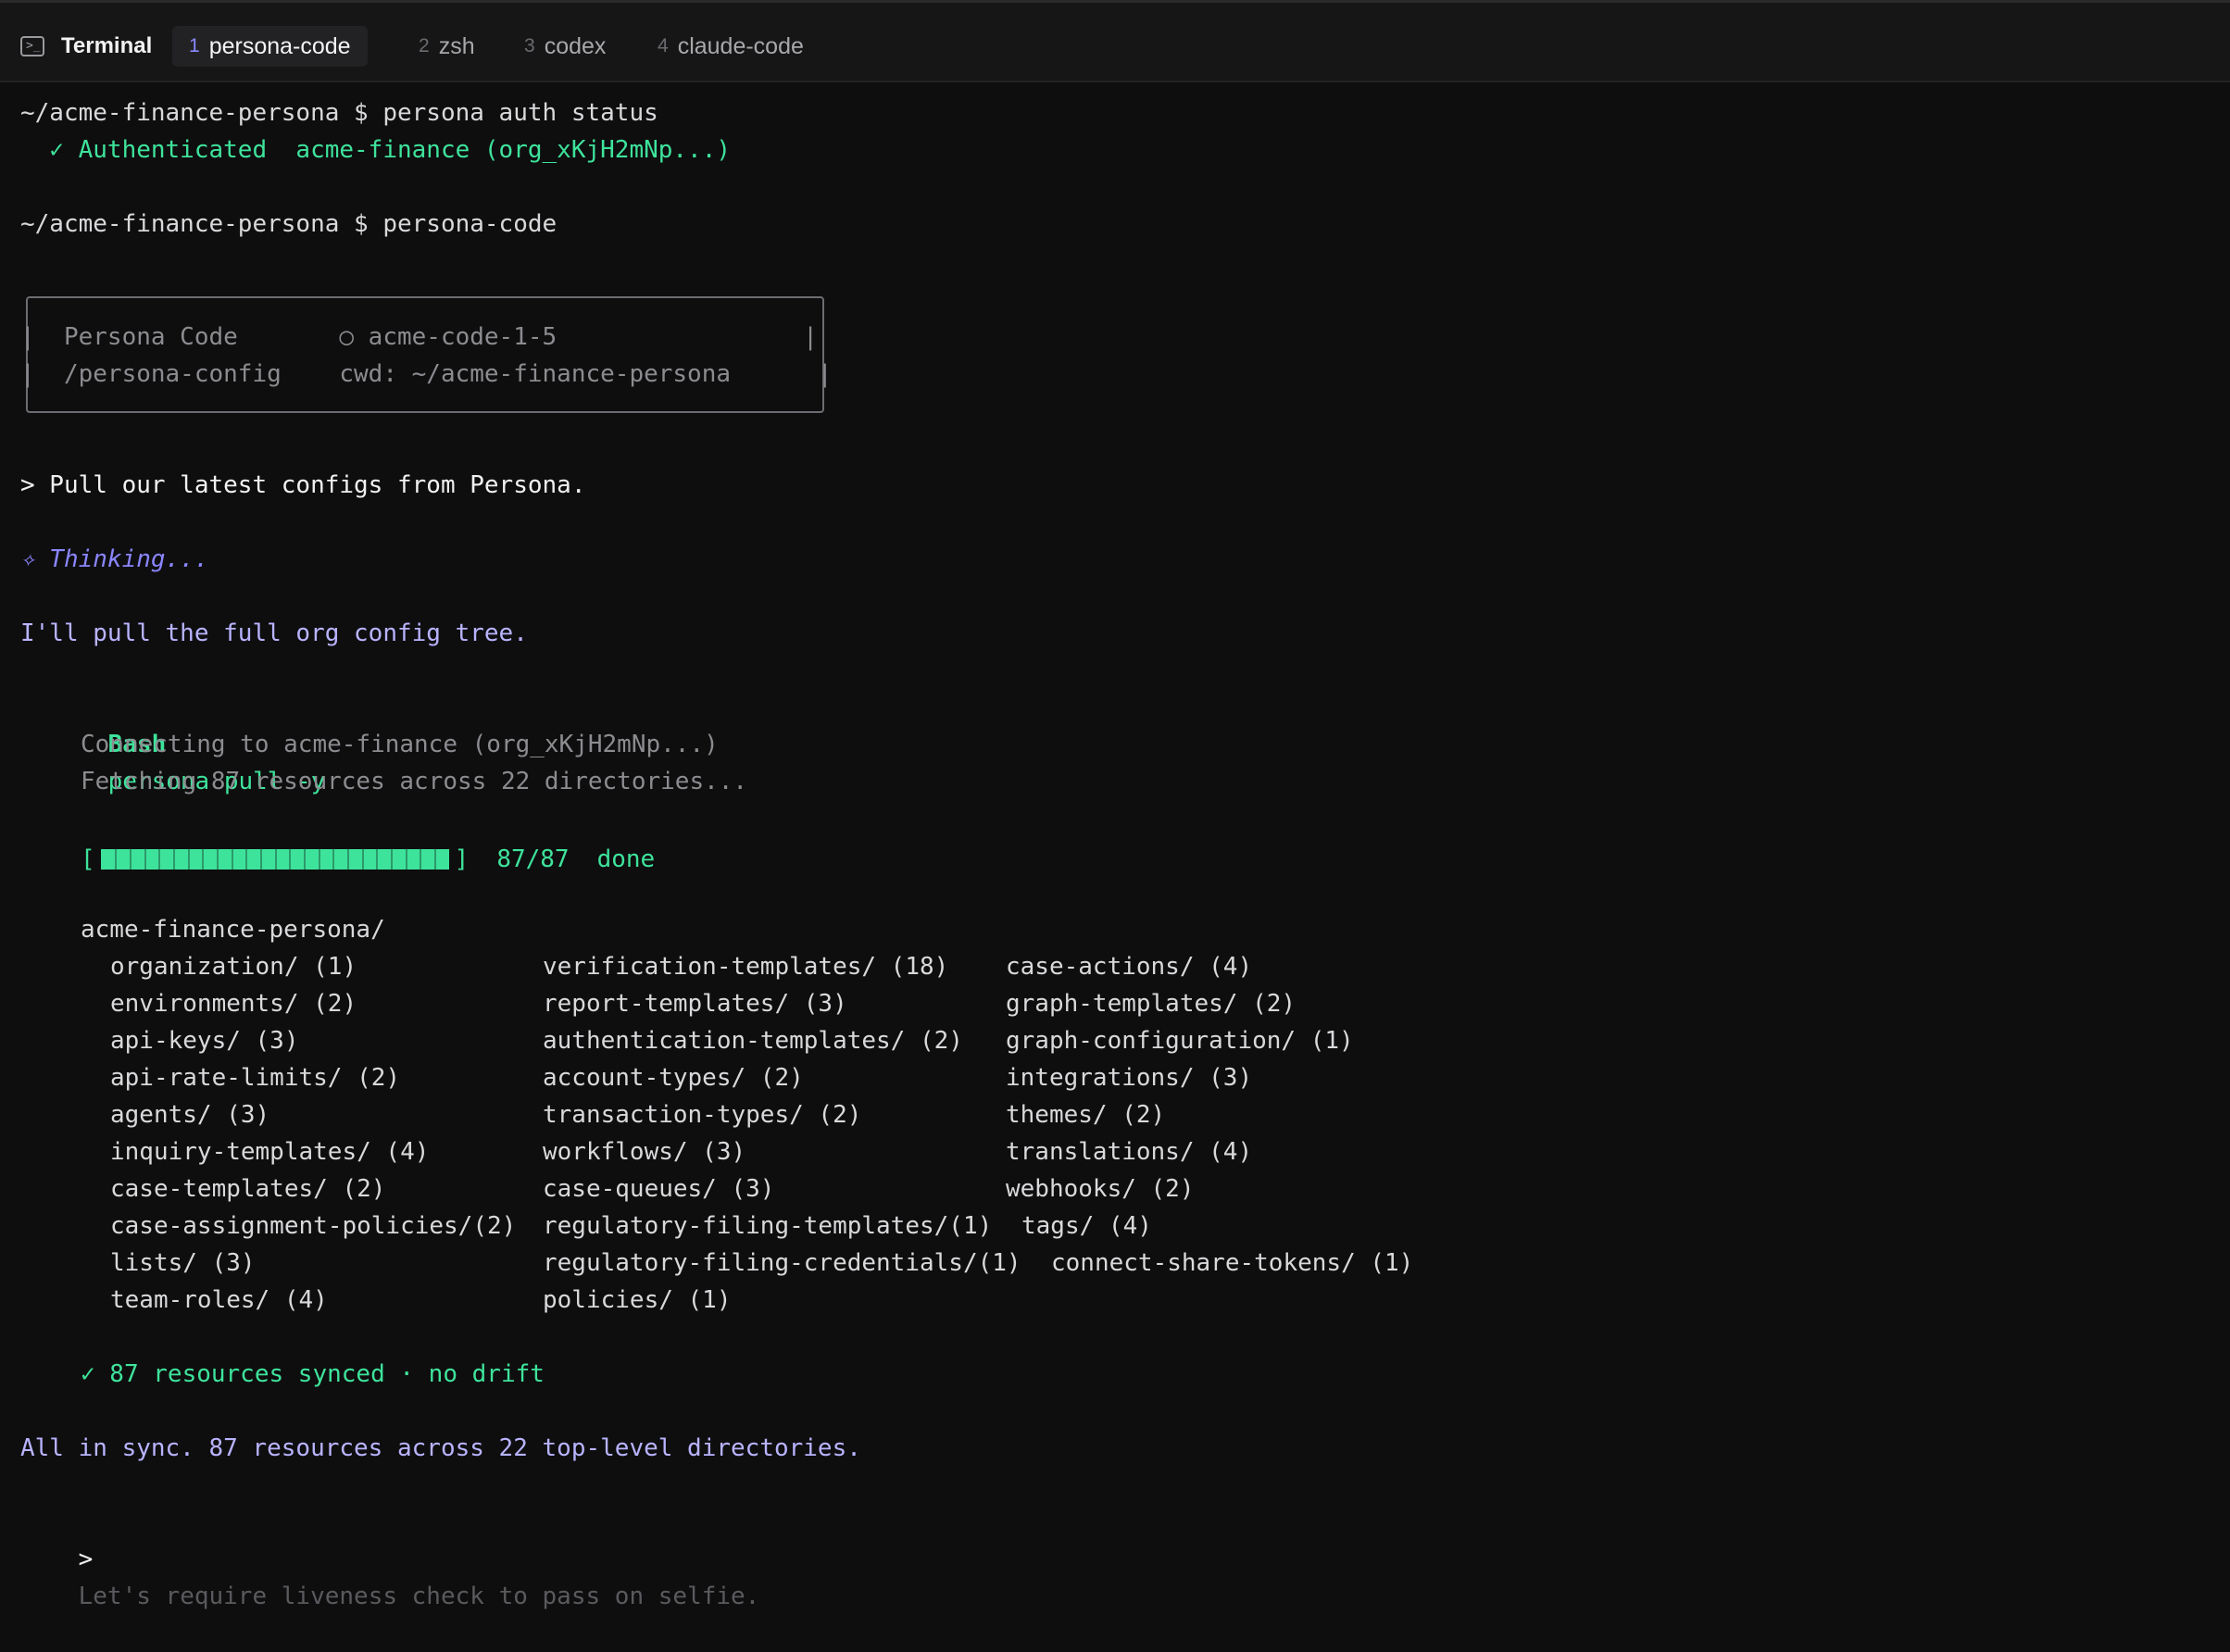  Describe the element at coordinates (190, 1115) in the screenshot. I see `directory-entry: agents/ (3)` at that location.